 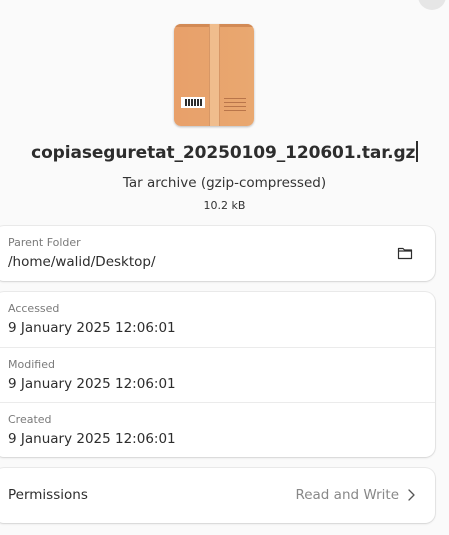 What do you see at coordinates (235, 106) in the screenshot?
I see `label-lines` at bounding box center [235, 106].